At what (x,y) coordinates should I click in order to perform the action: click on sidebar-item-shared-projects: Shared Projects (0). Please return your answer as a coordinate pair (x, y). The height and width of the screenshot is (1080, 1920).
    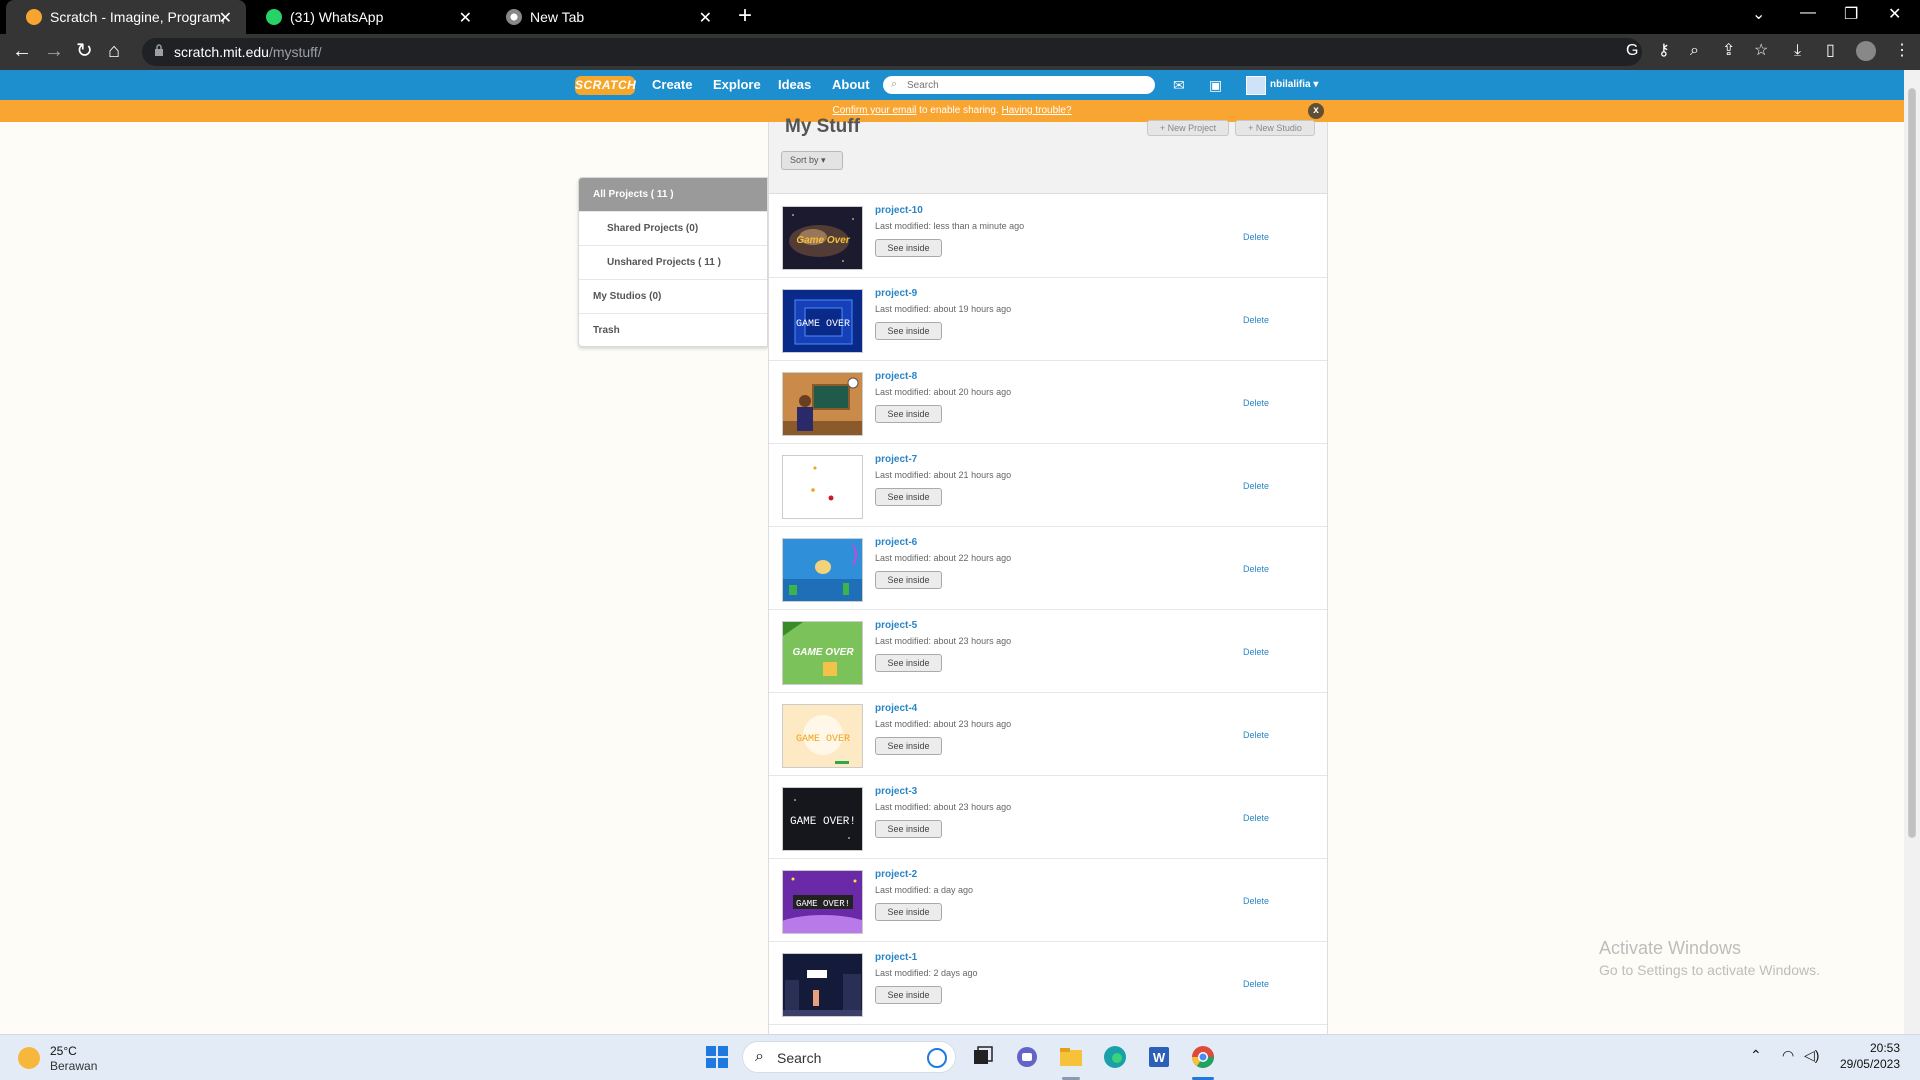
    Looking at the image, I should click on (673, 229).